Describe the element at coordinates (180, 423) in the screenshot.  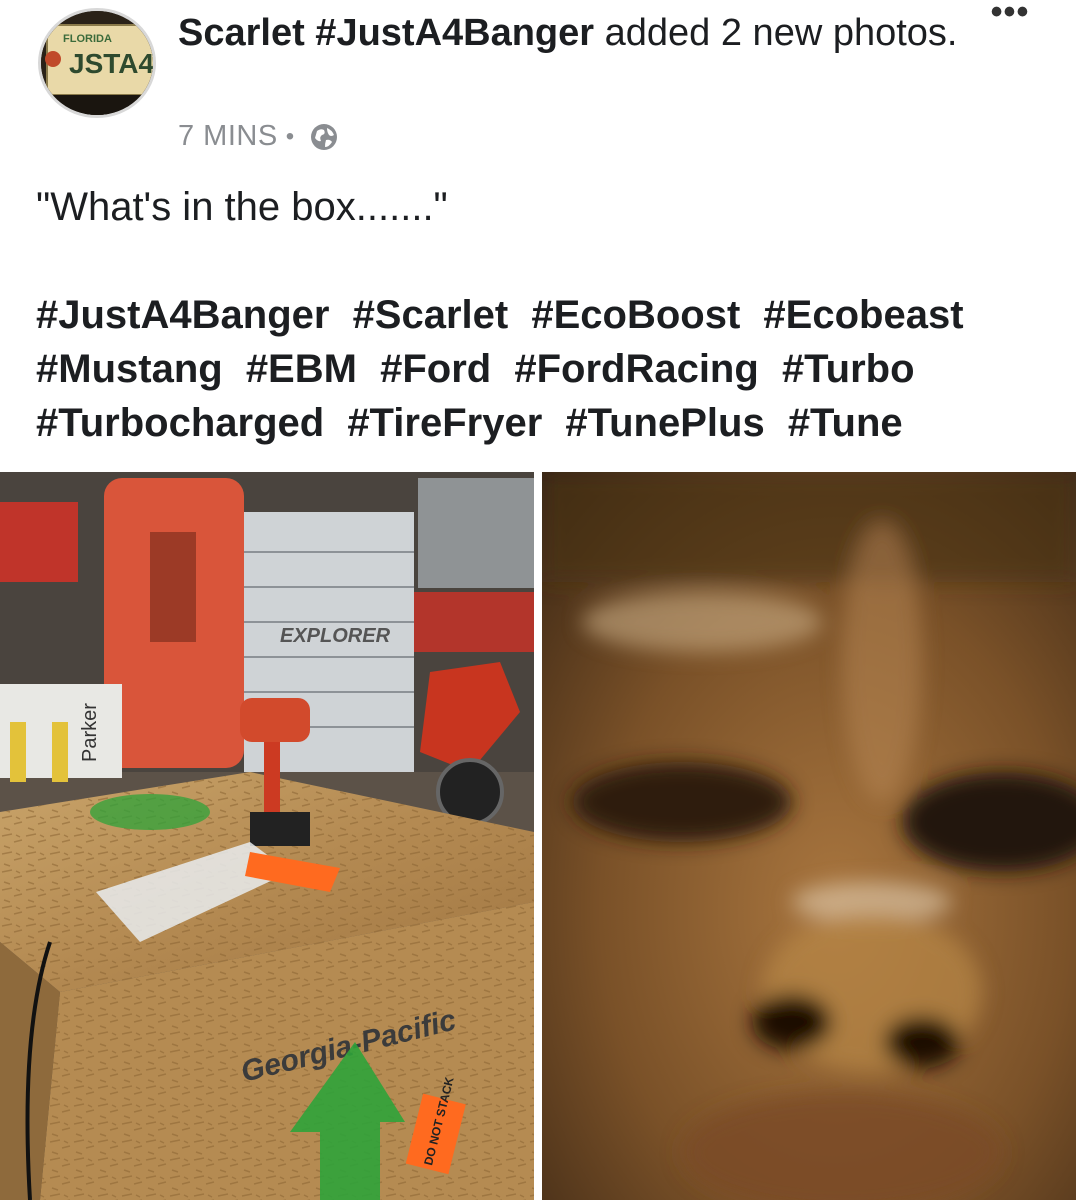
I see `hashtag: #Turbocharged` at that location.